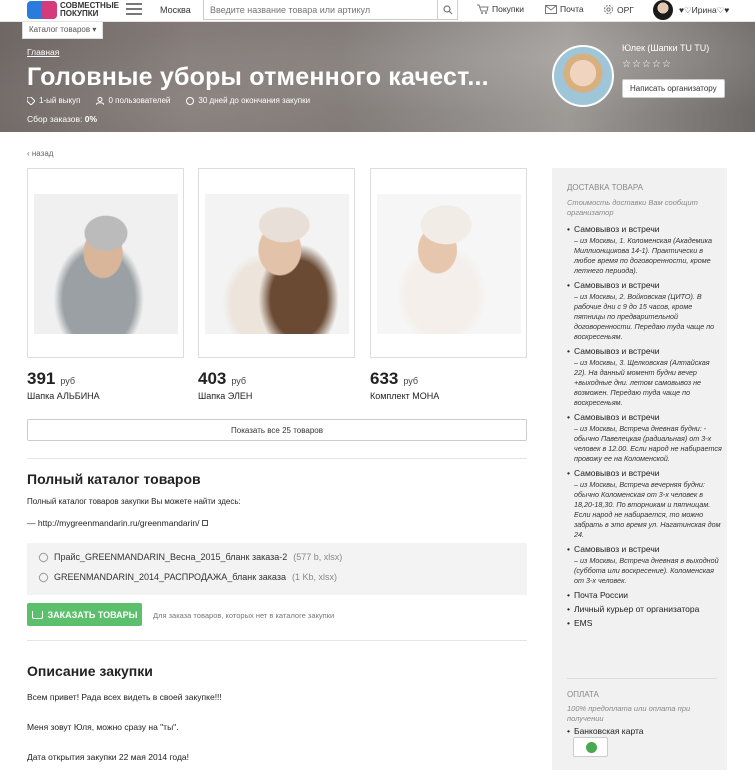 This screenshot has width=755, height=770. What do you see at coordinates (508, 9) in the screenshot?
I see `nav-purchases-label: Покупки` at bounding box center [508, 9].